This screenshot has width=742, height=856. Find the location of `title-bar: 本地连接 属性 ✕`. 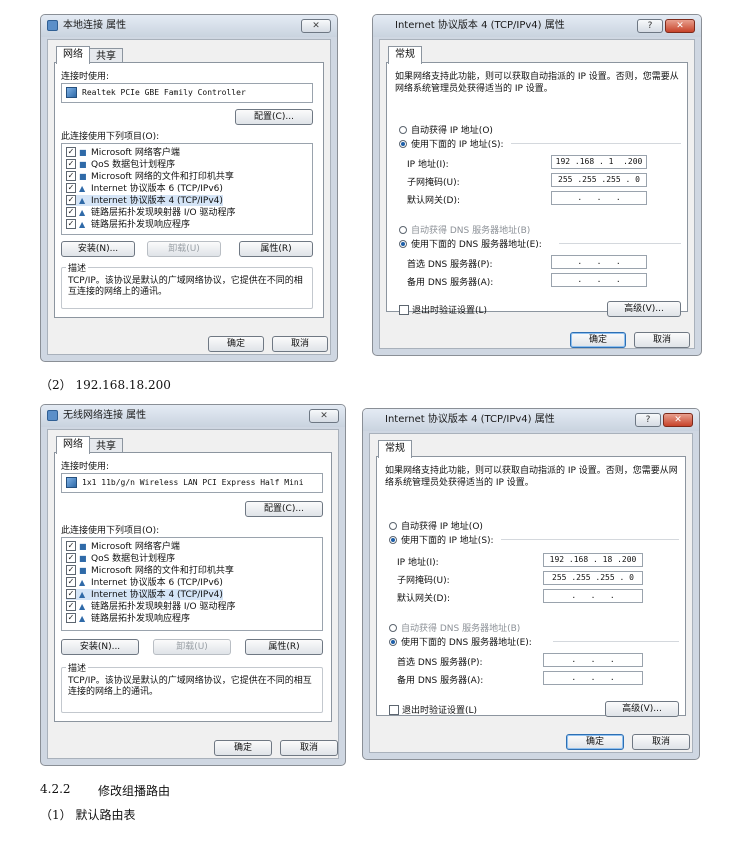

title-bar: 本地连接 属性 ✕ is located at coordinates (189, 26).